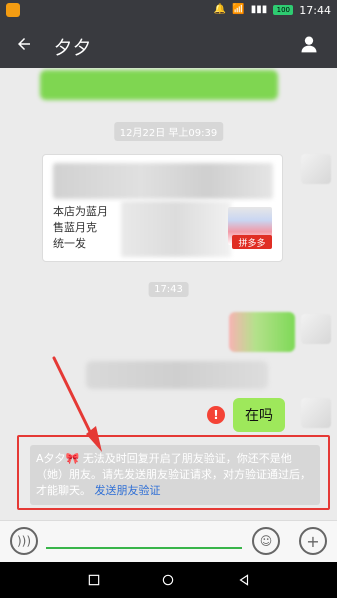 This screenshot has width=337, height=598. What do you see at coordinates (159, 85) in the screenshot?
I see `blurred-sent-message` at bounding box center [159, 85].